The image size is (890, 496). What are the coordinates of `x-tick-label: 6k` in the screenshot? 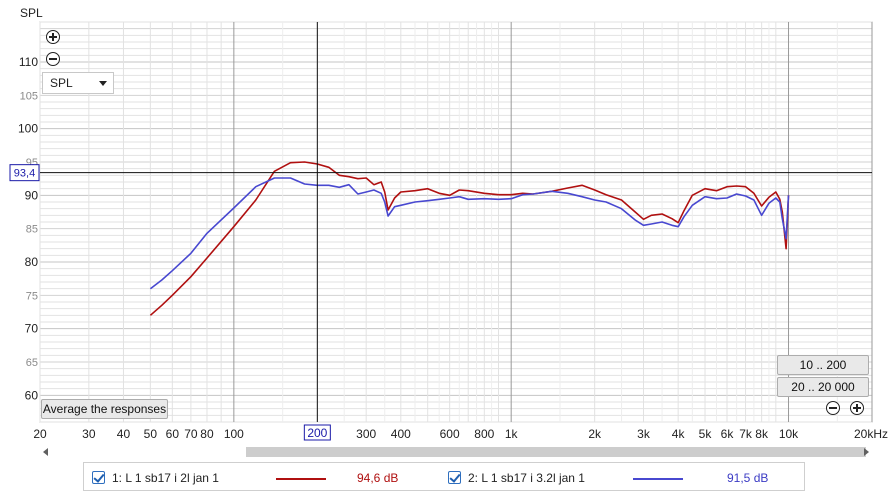 It's located at (728, 434).